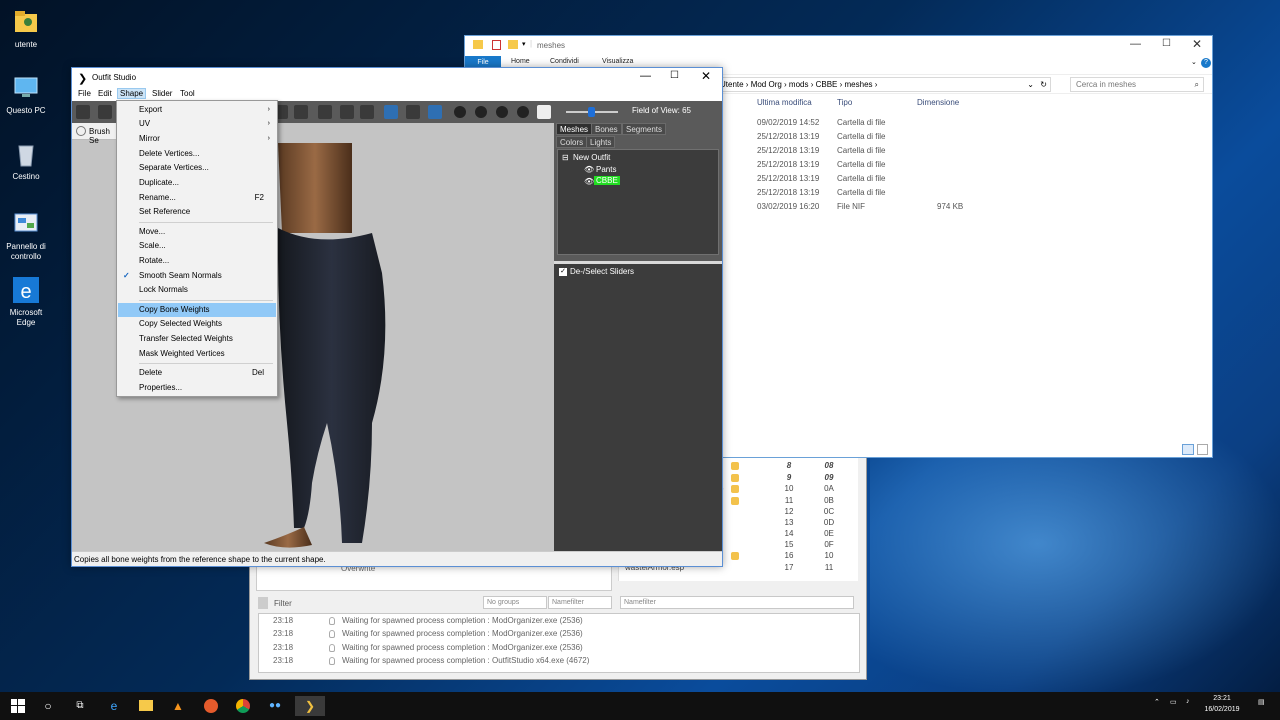 Image resolution: width=1280 pixels, height=720 pixels. What do you see at coordinates (1188, 449) in the screenshot?
I see `details-view-icon` at bounding box center [1188, 449].